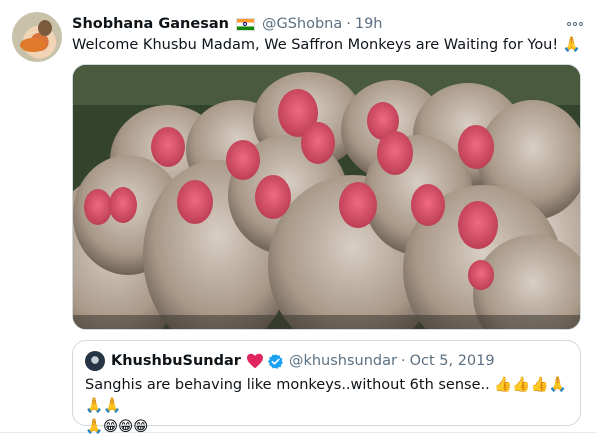 This screenshot has width=597, height=438. I want to click on quoted-tweet-line-2: 🙏😁😁😁, so click(117, 427).